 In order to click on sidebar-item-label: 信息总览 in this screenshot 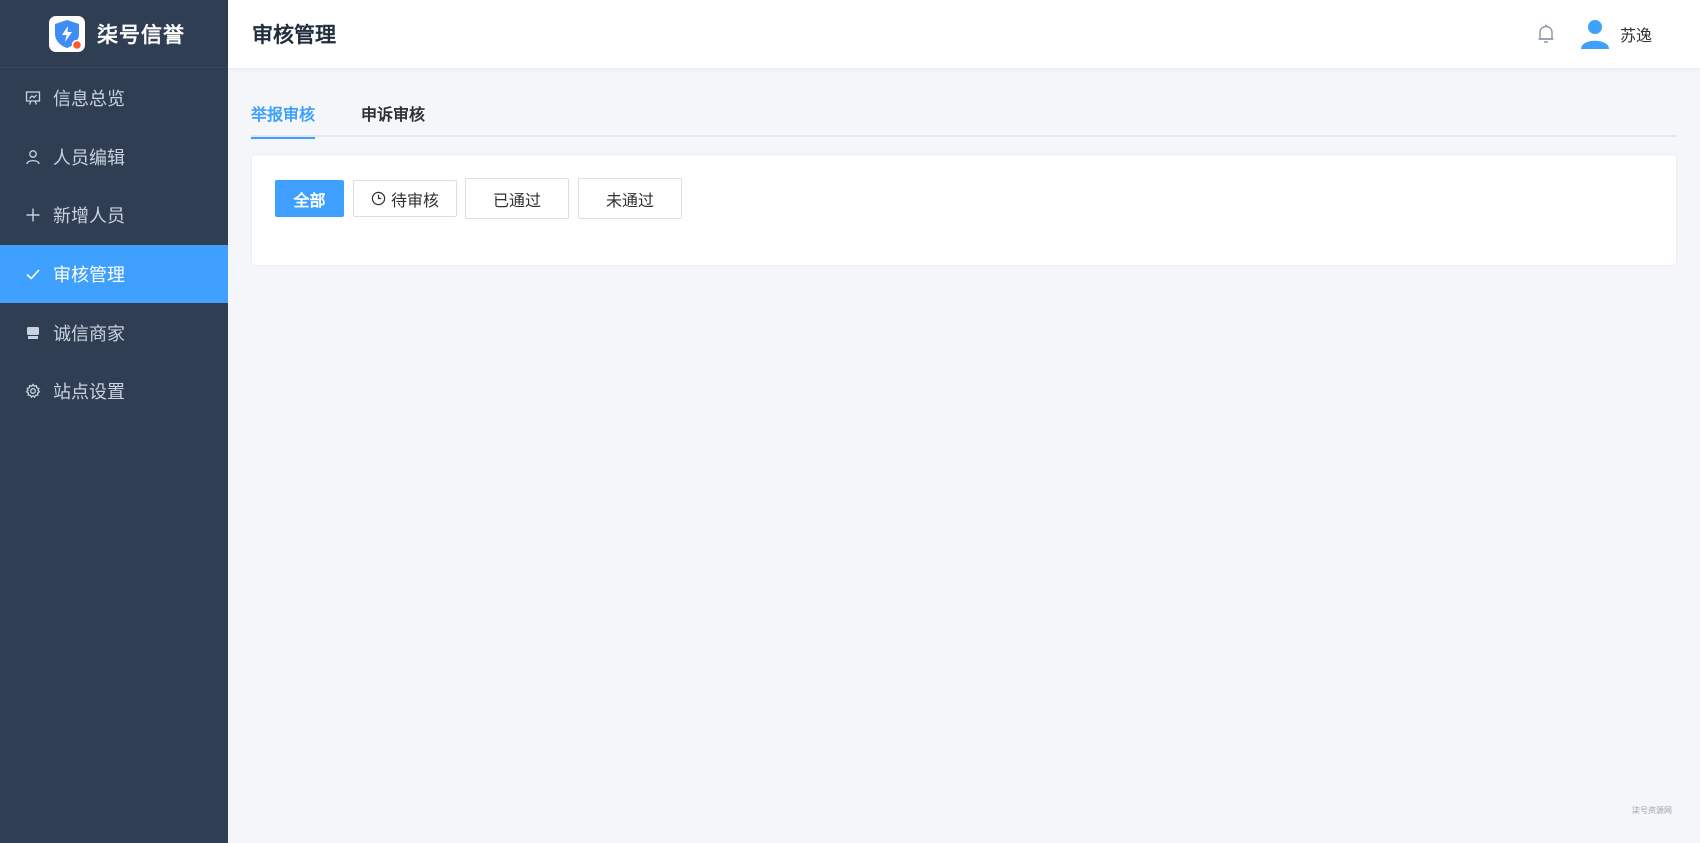, I will do `click(89, 100)`.